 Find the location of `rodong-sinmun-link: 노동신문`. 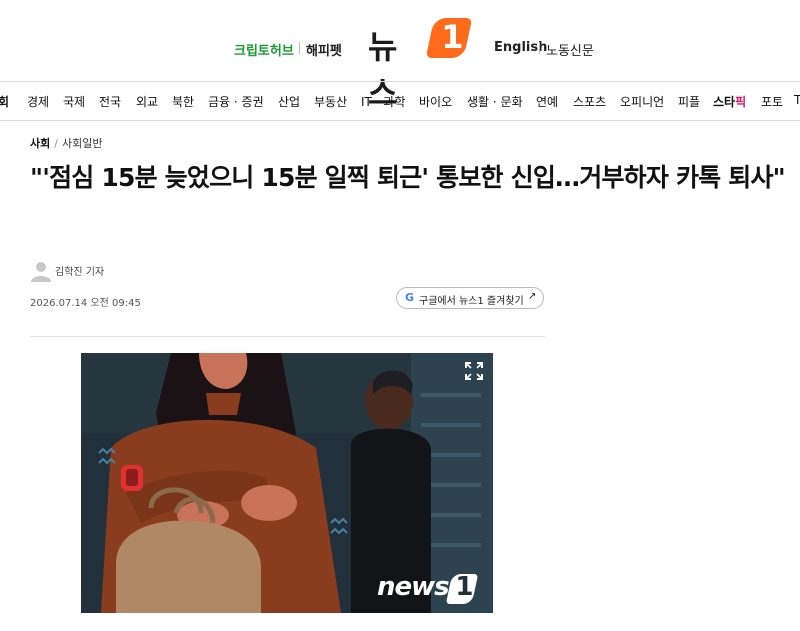

rodong-sinmun-link: 노동신문 is located at coordinates (570, 49).